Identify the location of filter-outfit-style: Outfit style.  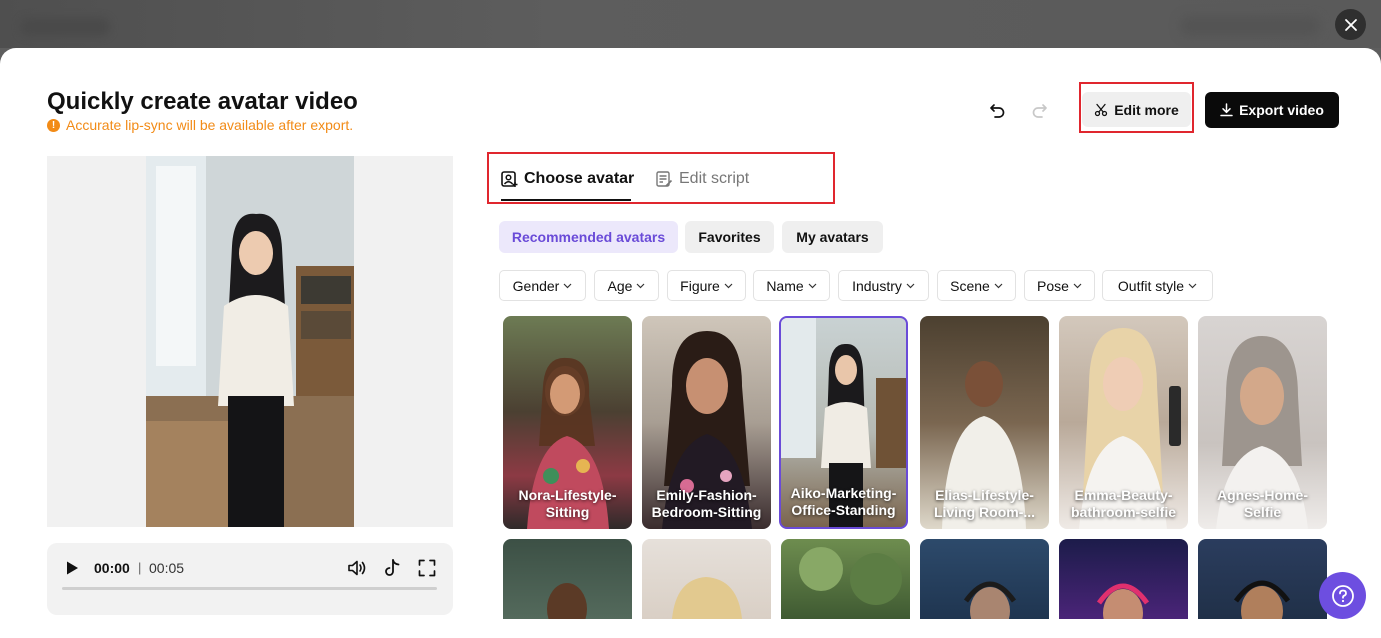
(1157, 285).